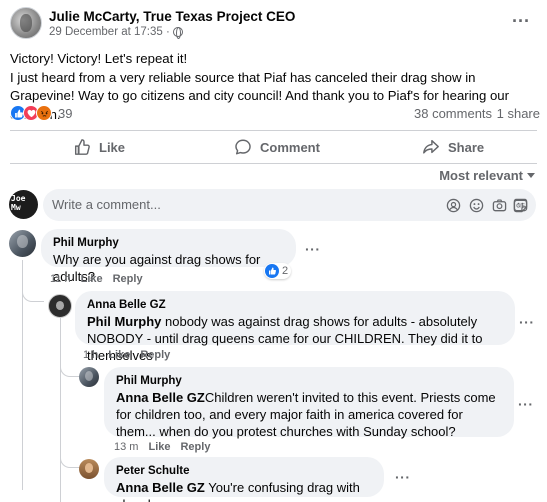 The image size is (547, 502). Describe the element at coordinates (518, 113) in the screenshot. I see `shares-count: 1 share` at that location.